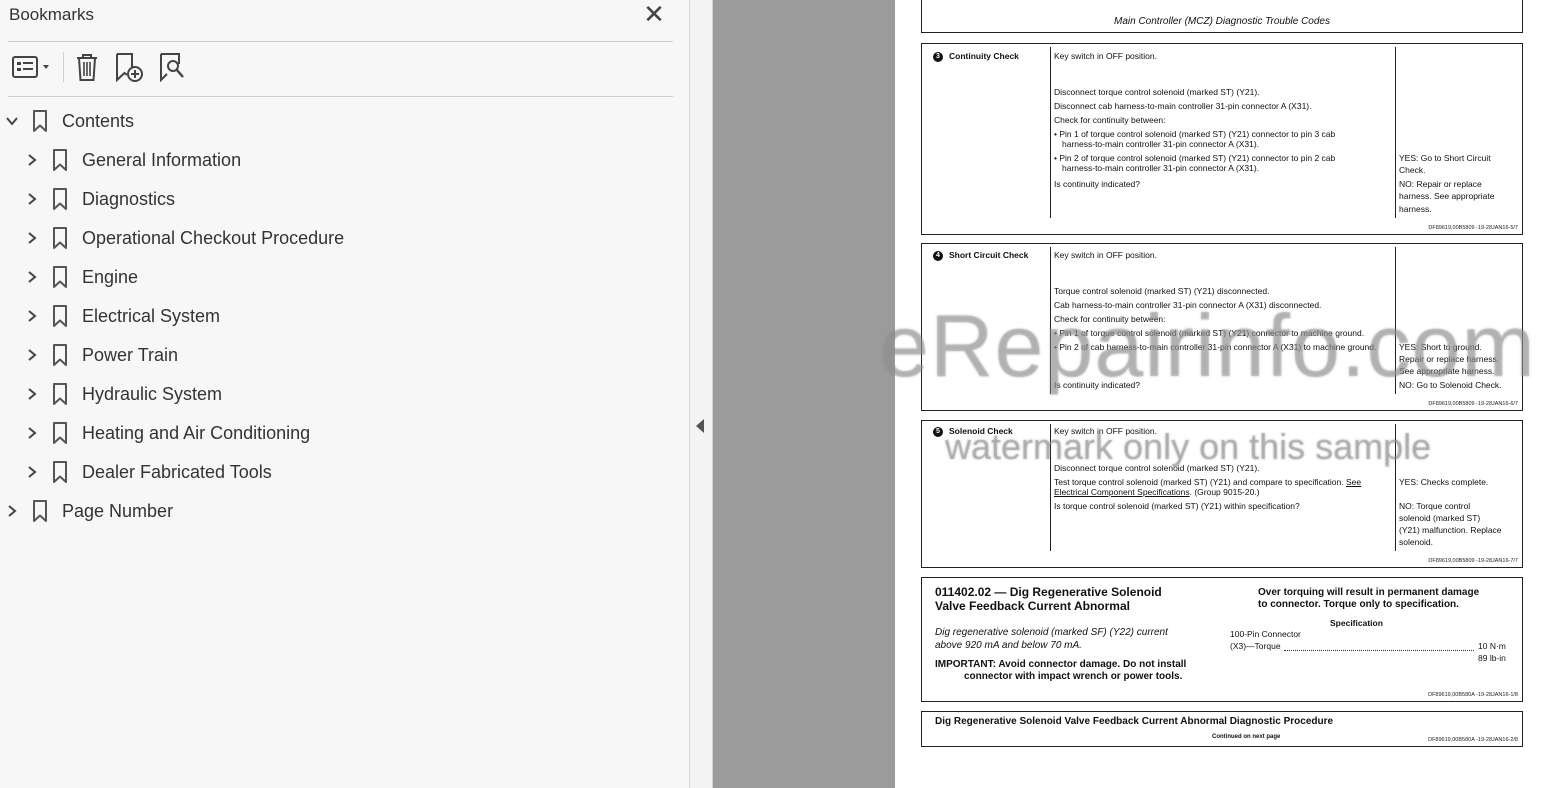 This screenshot has width=1542, height=788. I want to click on bookmark-item: Hydraulic System, so click(122, 394).